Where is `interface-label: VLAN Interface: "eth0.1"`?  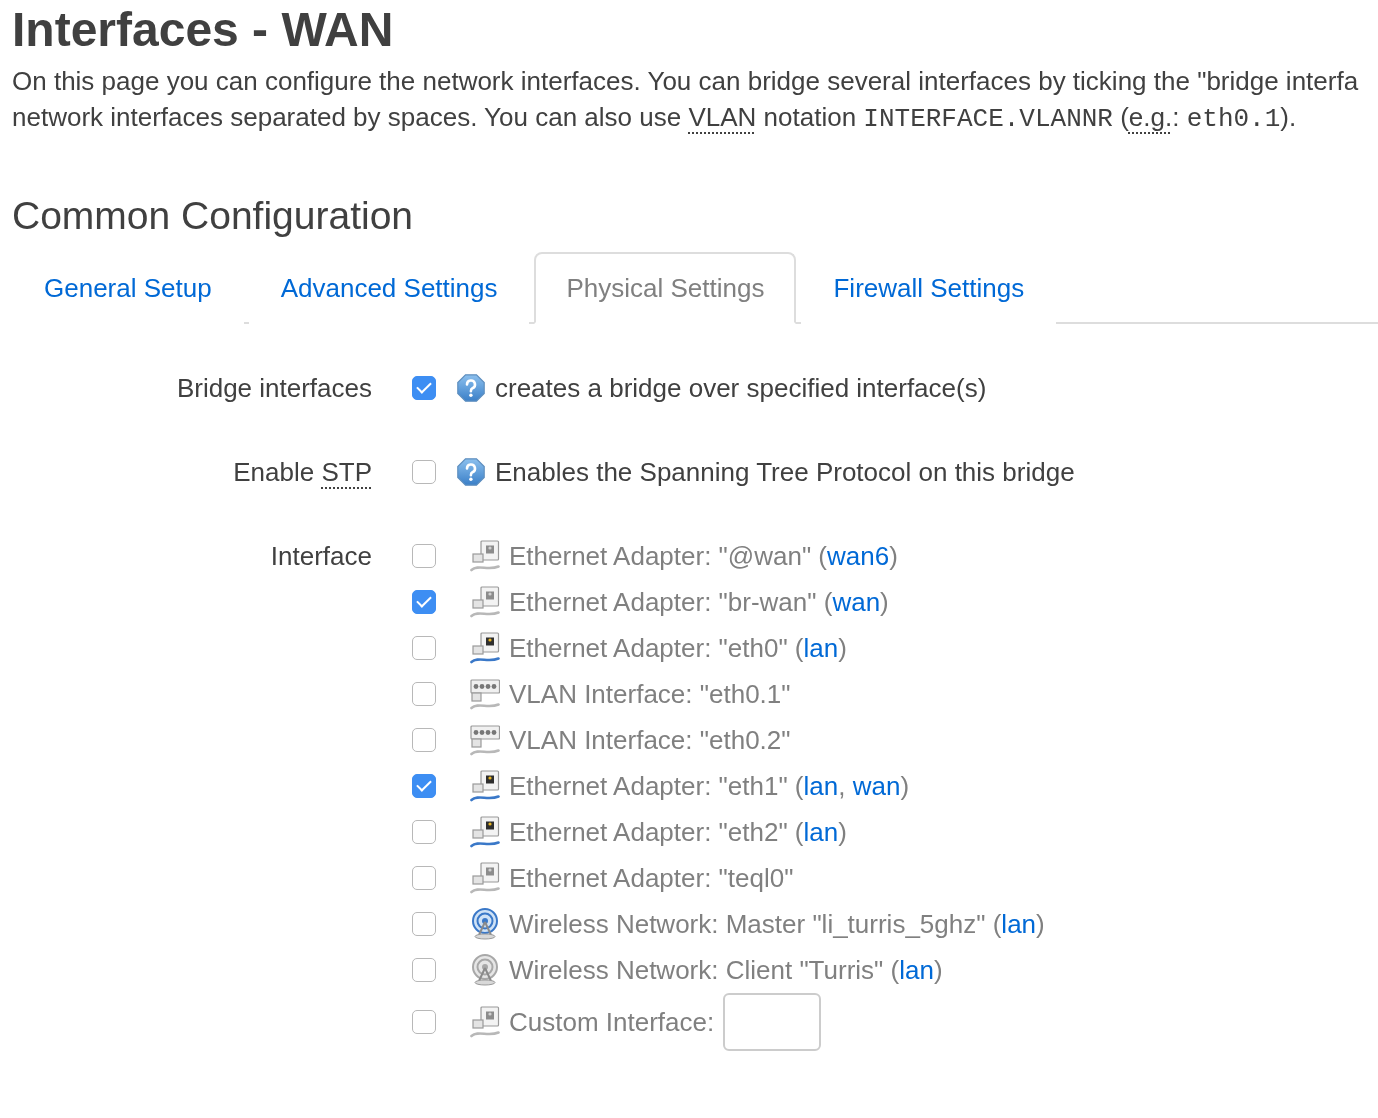 interface-label: VLAN Interface: "eth0.1" is located at coordinates (650, 694).